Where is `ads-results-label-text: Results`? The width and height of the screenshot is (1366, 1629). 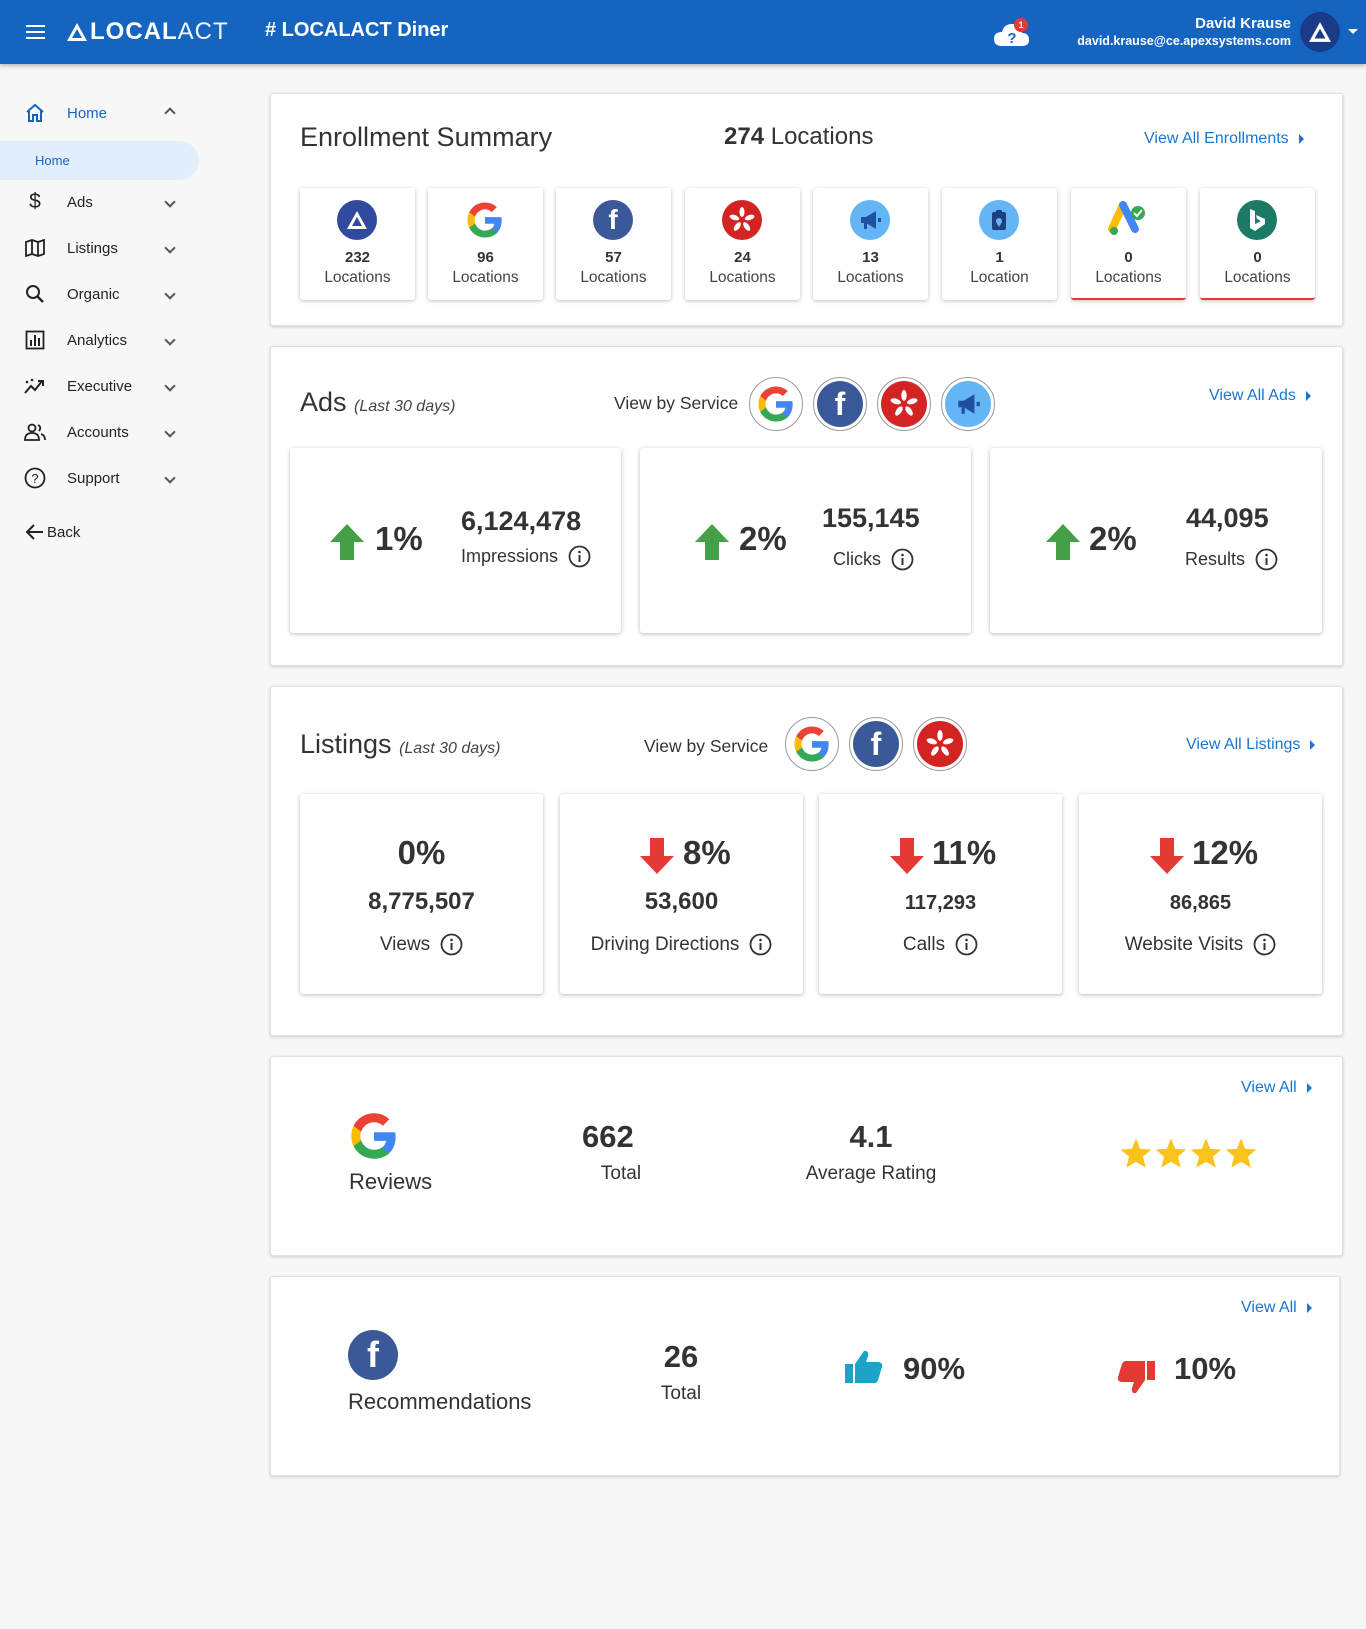
ads-results-label-text: Results is located at coordinates (1215, 559).